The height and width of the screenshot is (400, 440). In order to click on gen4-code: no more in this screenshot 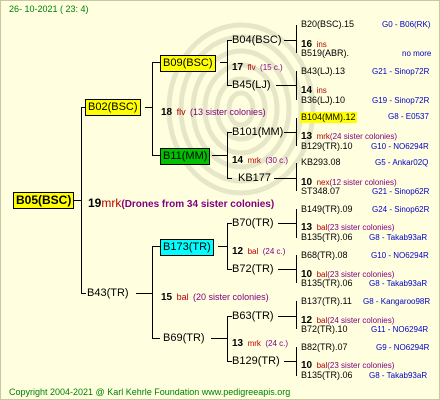, I will do `click(417, 53)`.